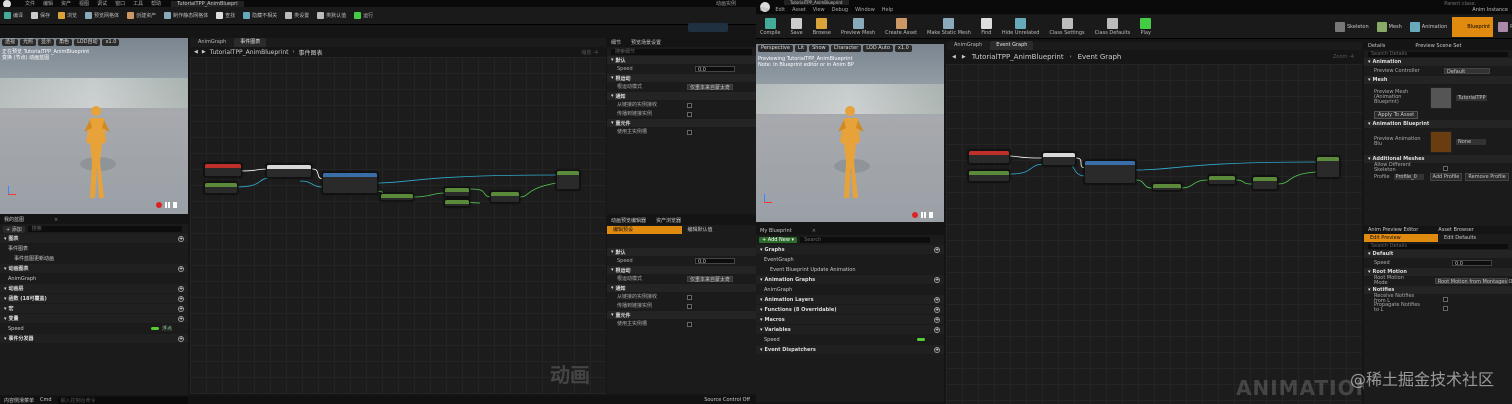  What do you see at coordinates (141, 15) in the screenshot?
I see `toolbar-button: 创建资产` at bounding box center [141, 15].